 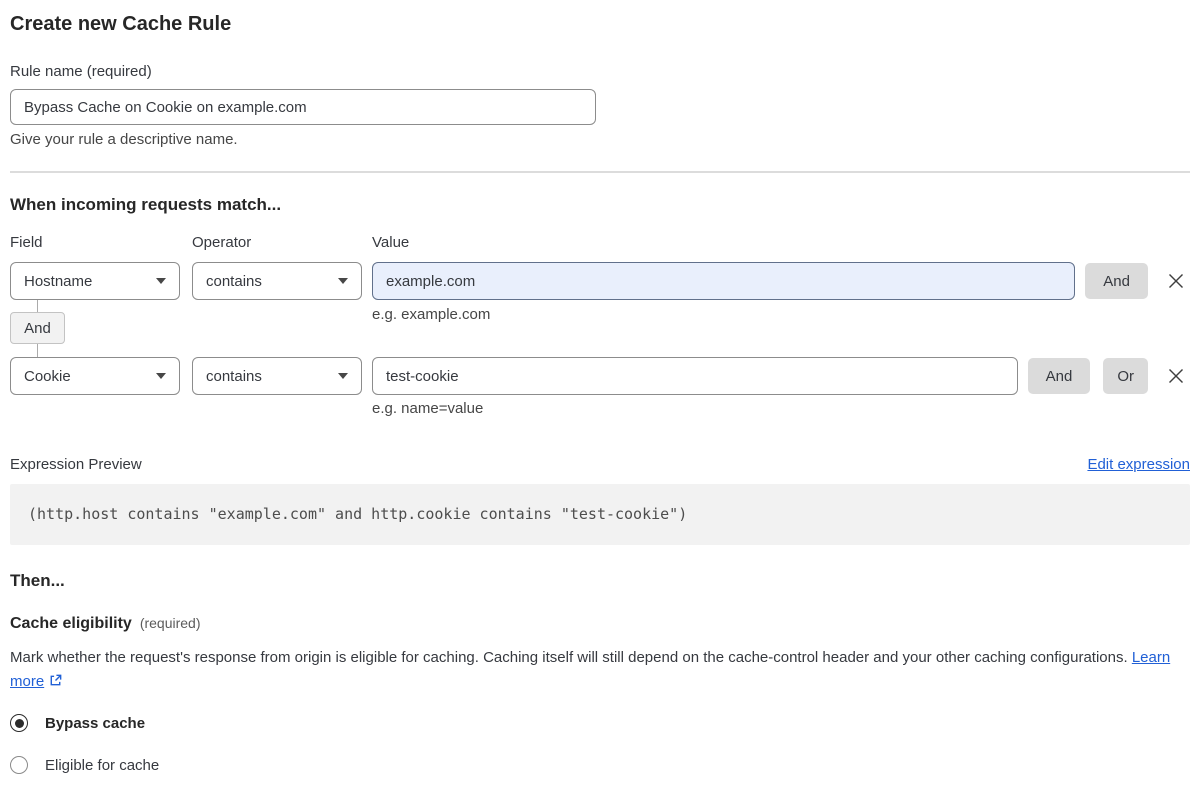 What do you see at coordinates (95, 376) in the screenshot?
I see `field-select-2: Cookie` at bounding box center [95, 376].